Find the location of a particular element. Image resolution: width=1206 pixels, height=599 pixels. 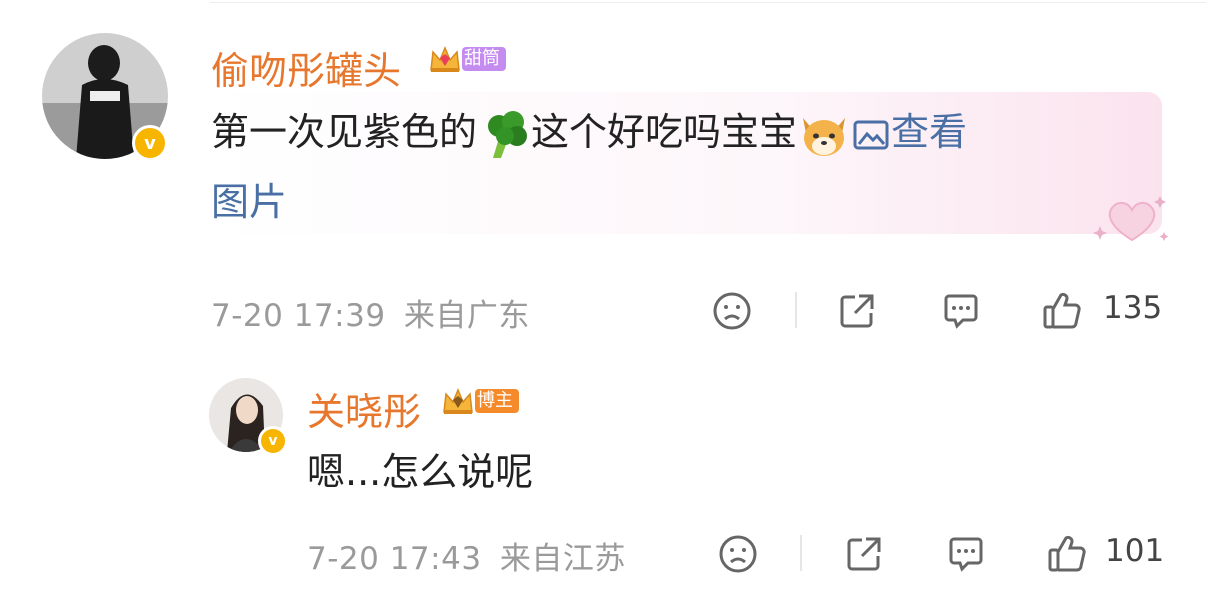

badge-label: 甜筒 is located at coordinates (484, 59).